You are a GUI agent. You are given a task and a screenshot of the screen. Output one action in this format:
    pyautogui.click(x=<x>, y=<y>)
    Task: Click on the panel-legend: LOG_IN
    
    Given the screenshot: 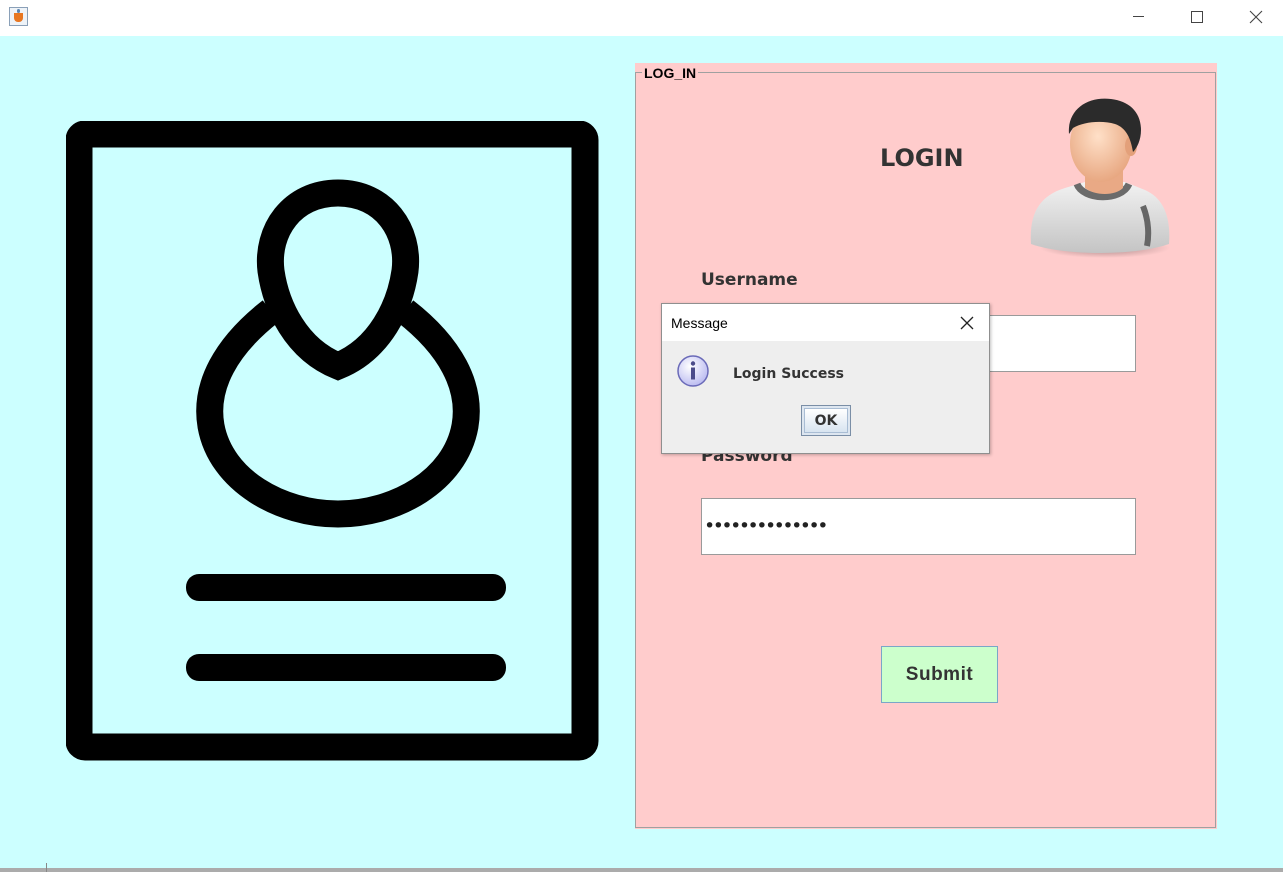 What is the action you would take?
    pyautogui.click(x=670, y=73)
    